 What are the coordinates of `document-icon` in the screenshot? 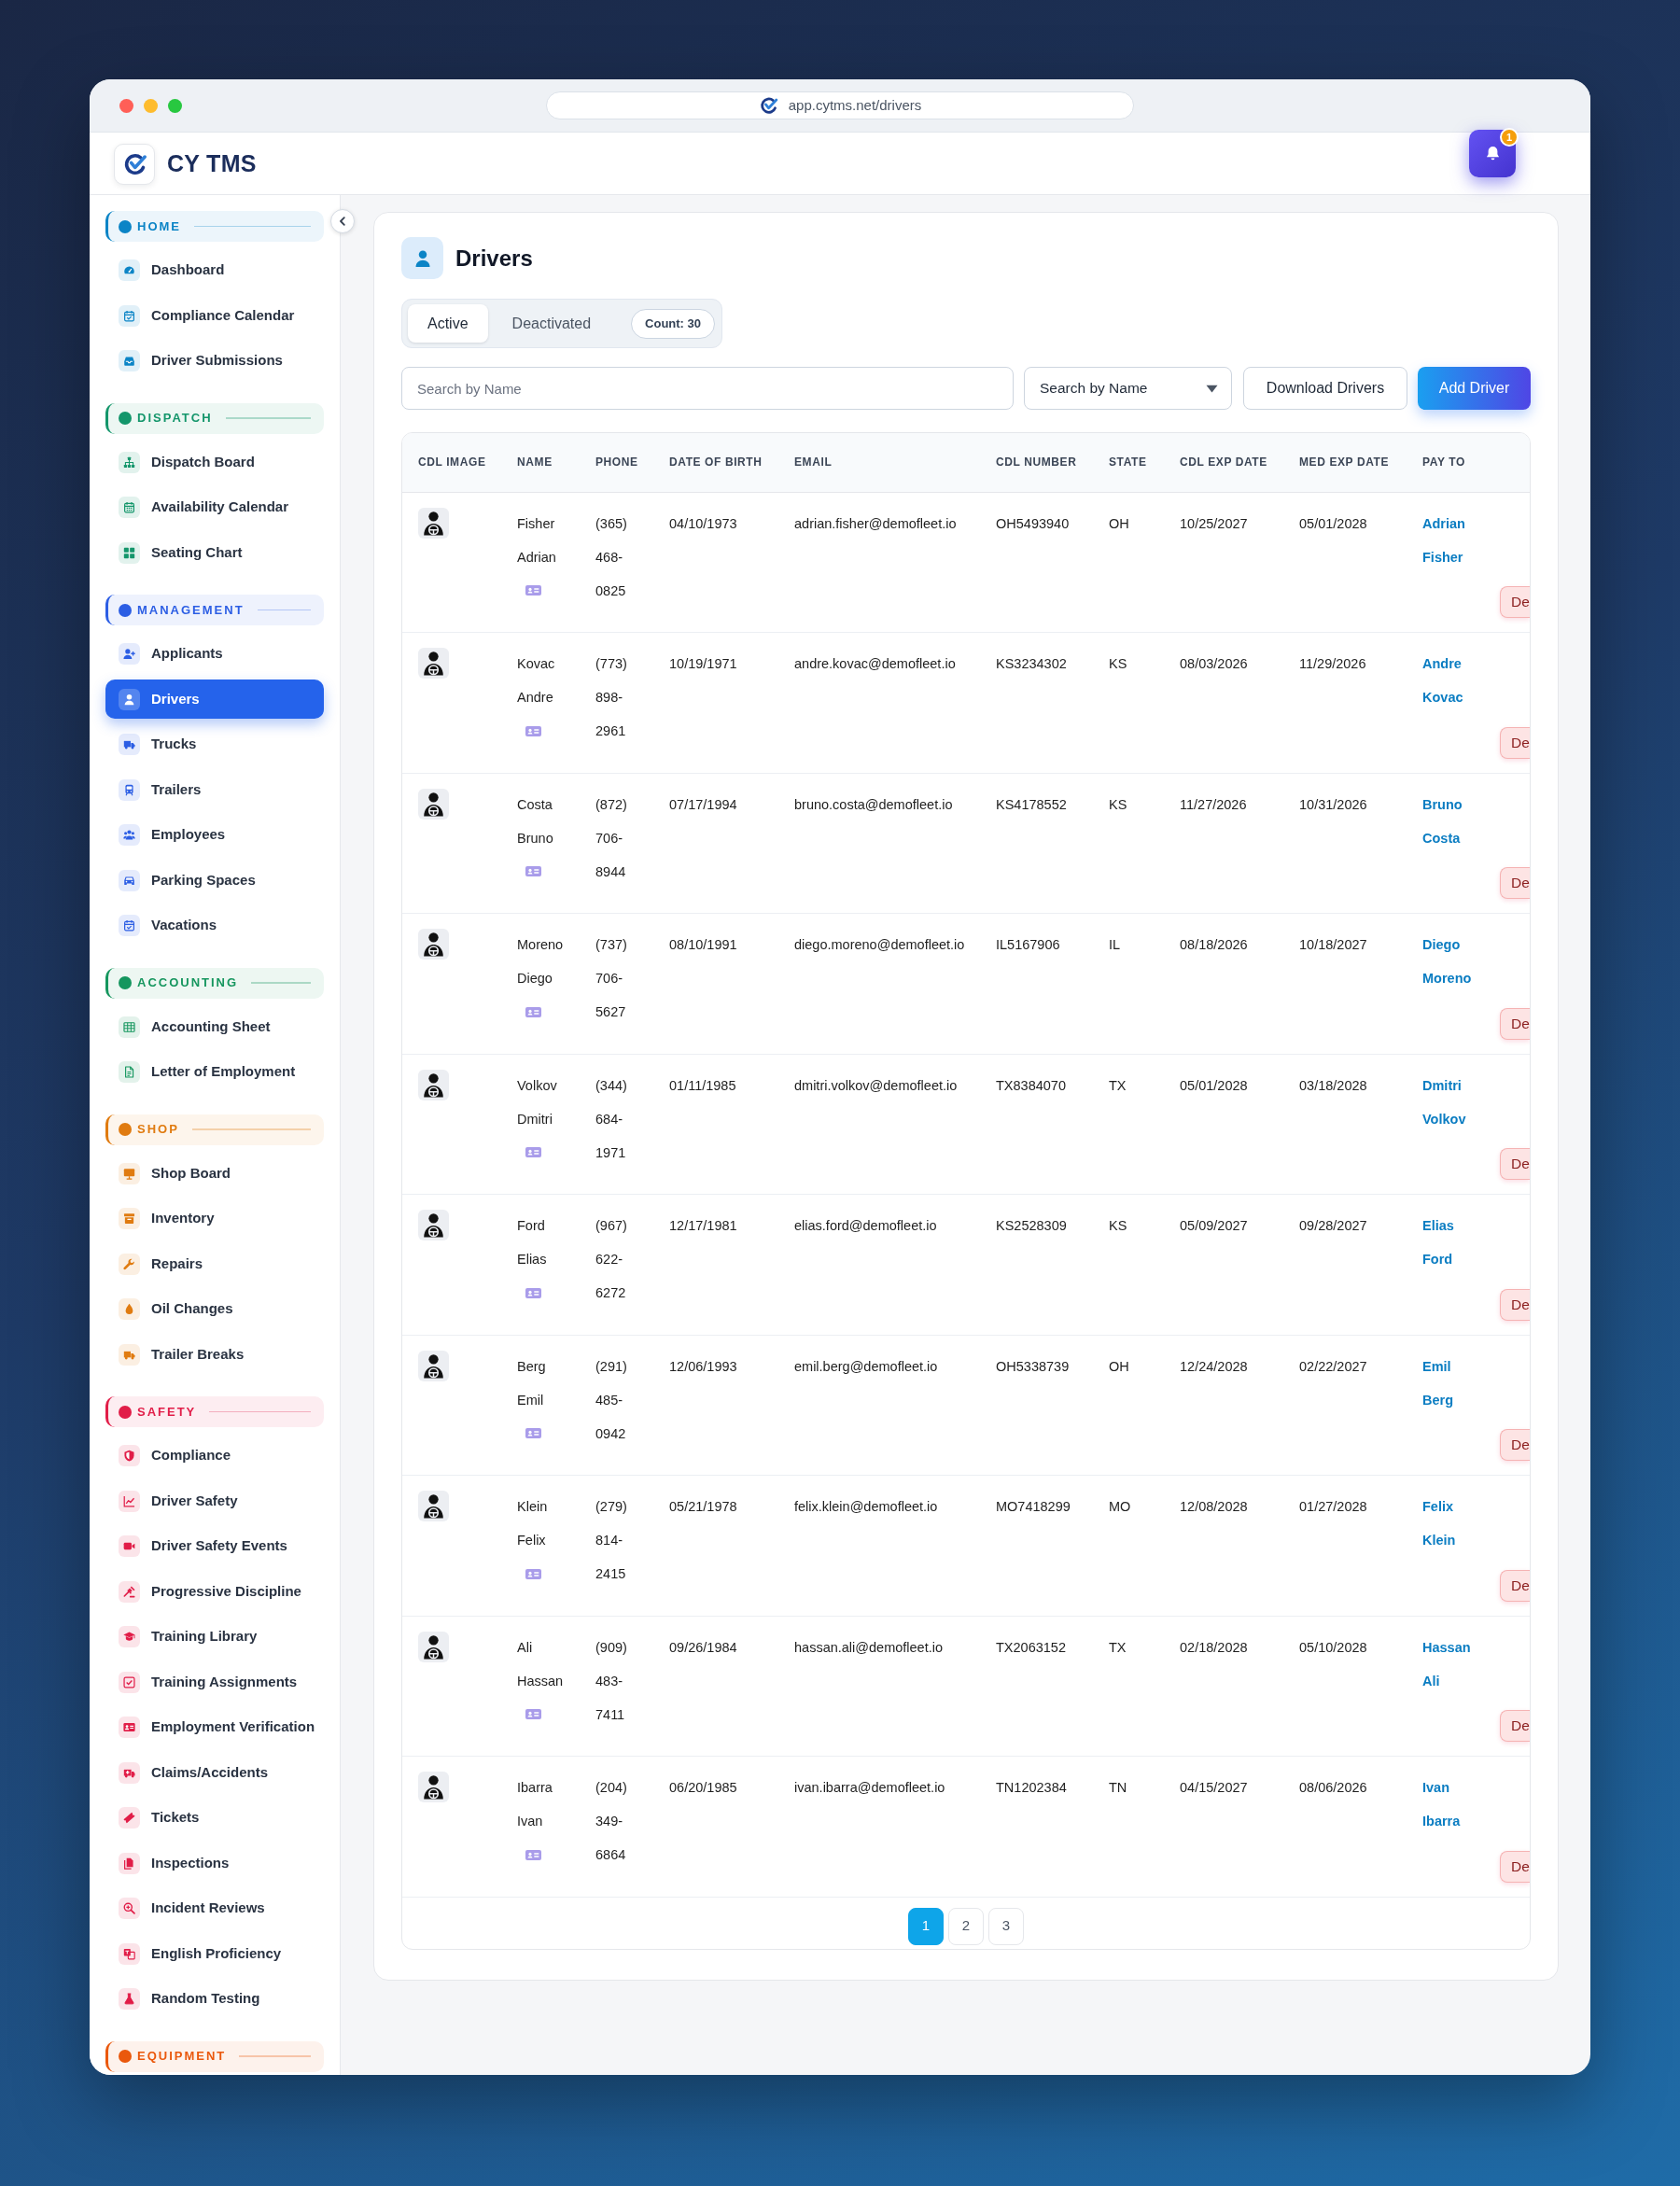 It's located at (129, 1072).